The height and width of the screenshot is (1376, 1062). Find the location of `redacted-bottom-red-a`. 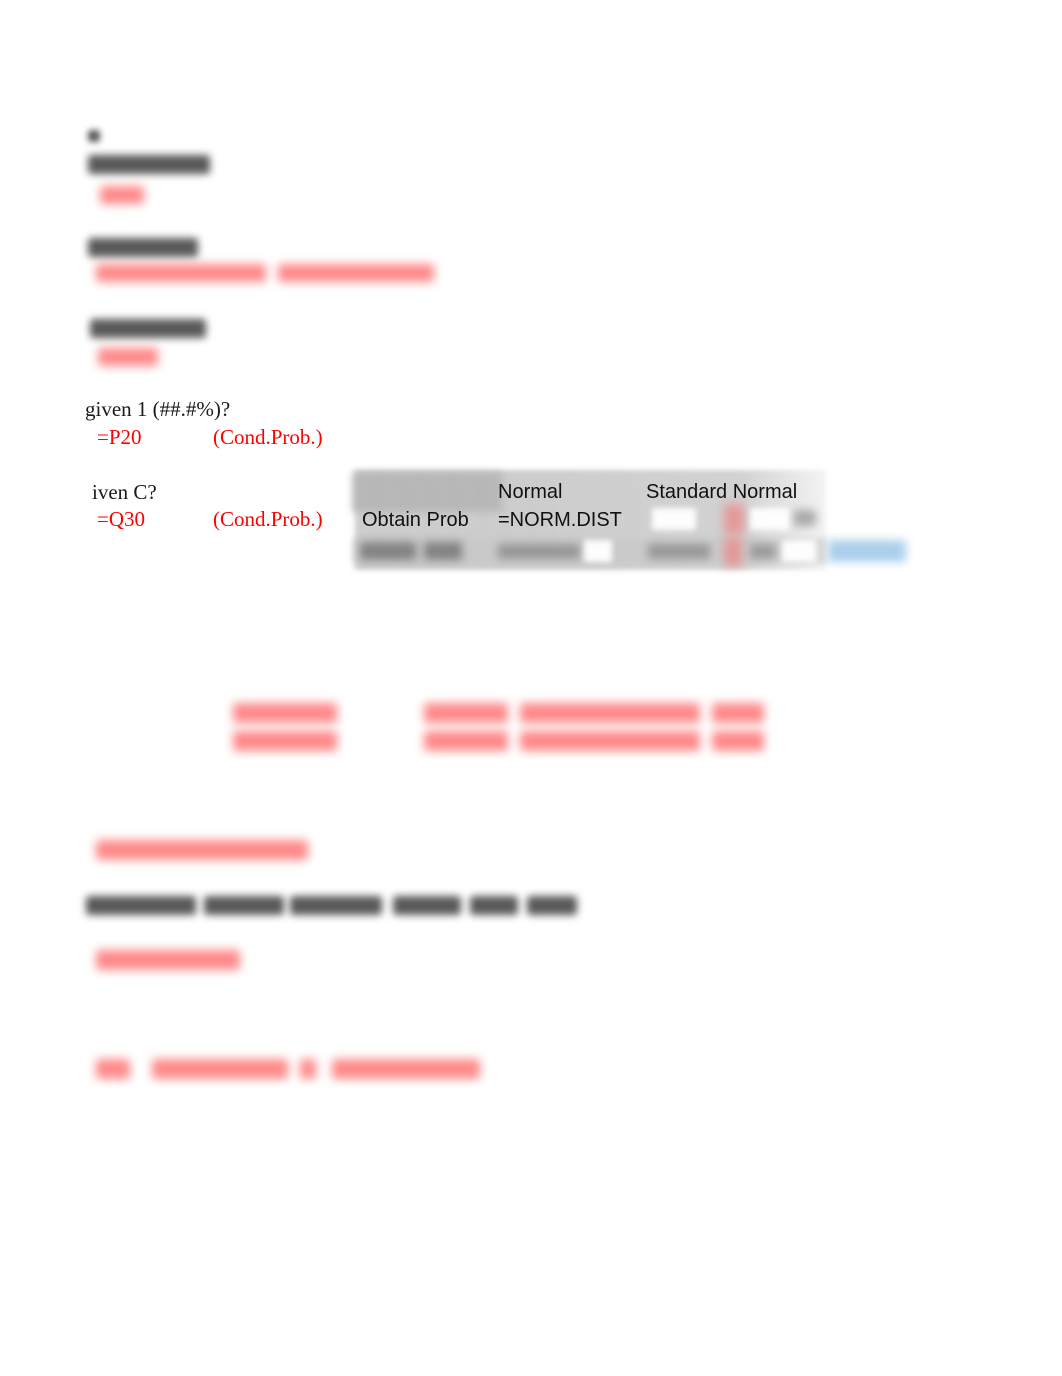

redacted-bottom-red-a is located at coordinates (113, 1069).